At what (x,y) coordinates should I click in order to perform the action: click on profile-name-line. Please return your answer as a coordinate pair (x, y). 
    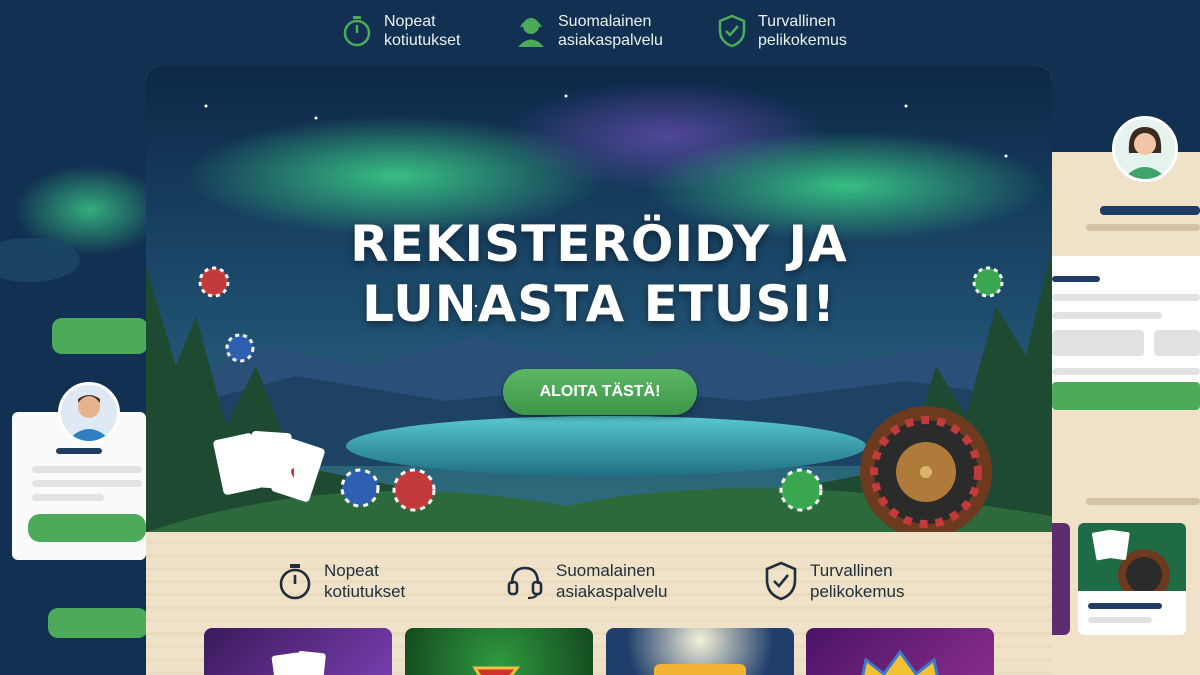
    Looking at the image, I should click on (79, 451).